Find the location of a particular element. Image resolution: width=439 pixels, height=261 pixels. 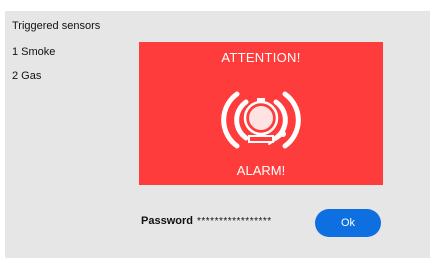

password-field: ***************** is located at coordinates (234, 221).